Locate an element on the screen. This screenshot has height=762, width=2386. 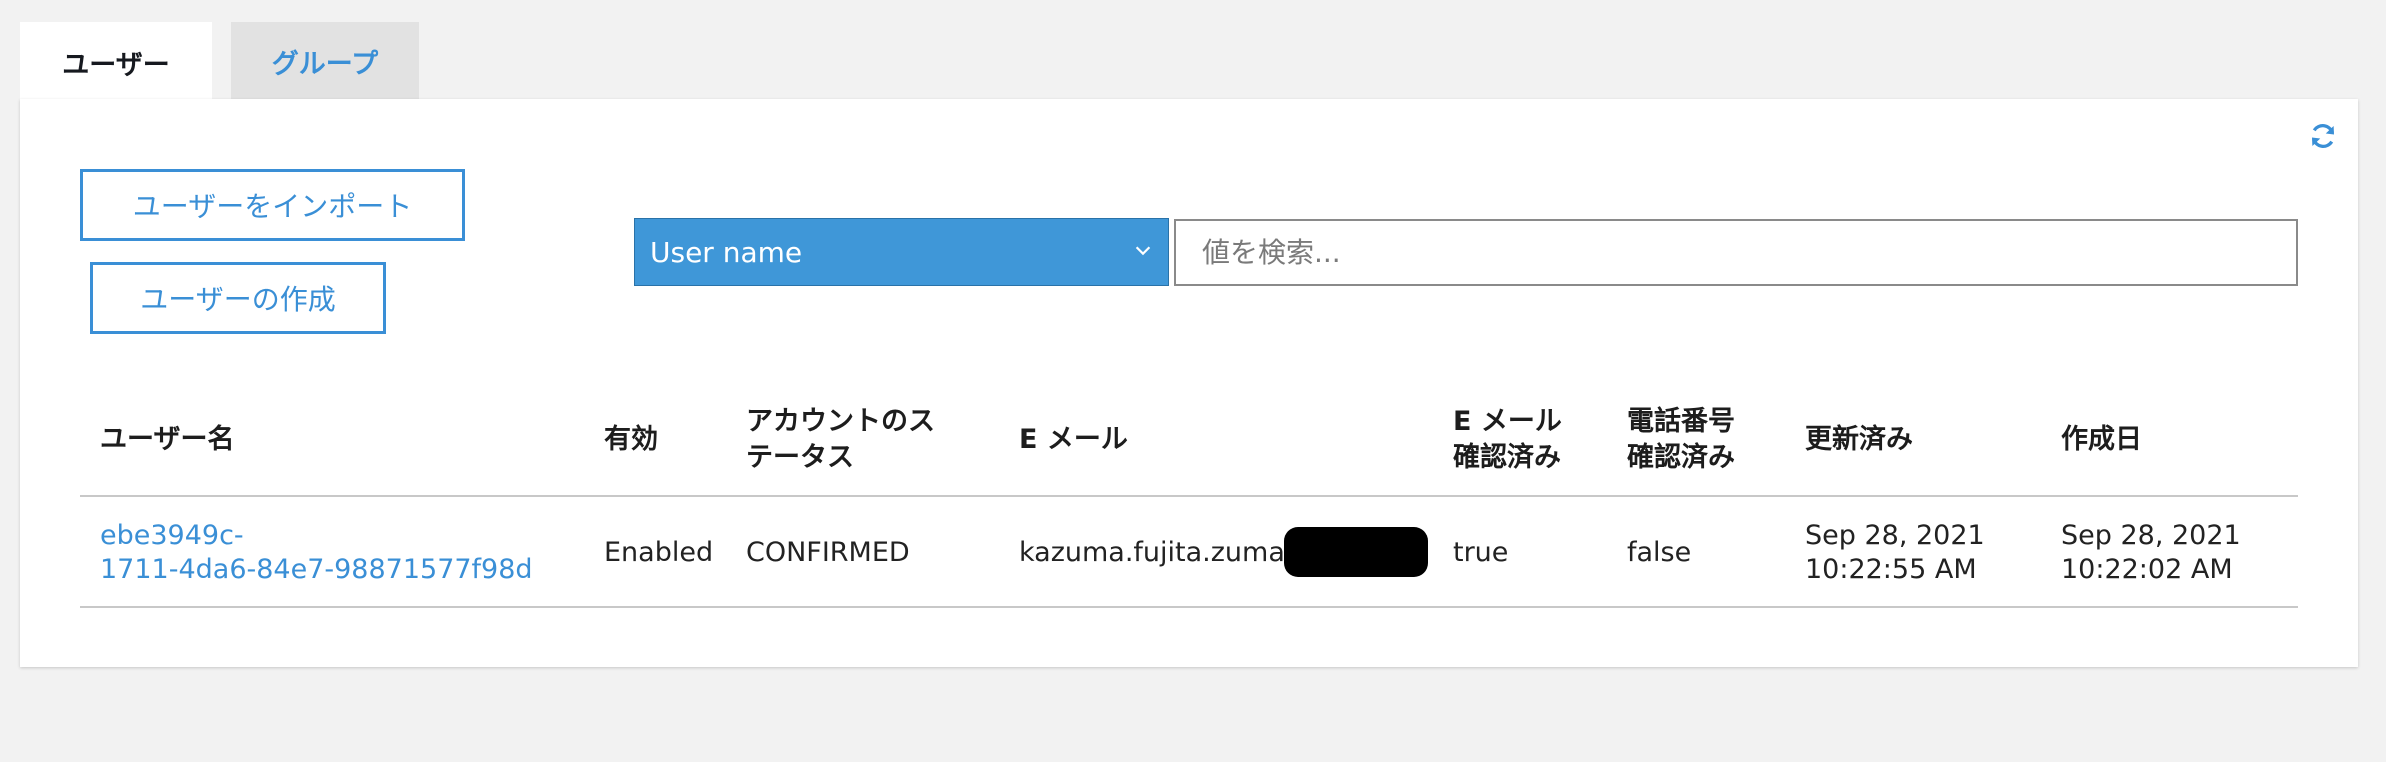
created-time: 10:22:02 AM is located at coordinates (2147, 569).